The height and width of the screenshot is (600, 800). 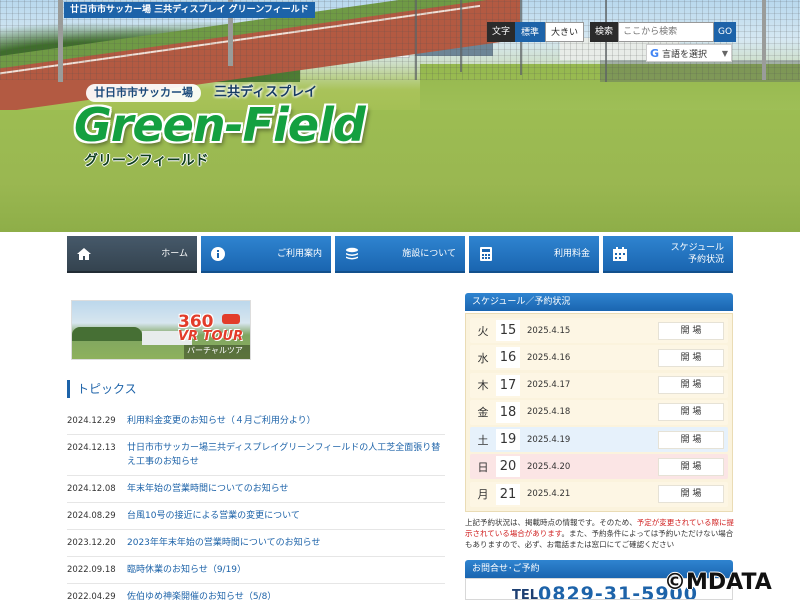 I want to click on topic-date: 2024.12.29, so click(x=91, y=421).